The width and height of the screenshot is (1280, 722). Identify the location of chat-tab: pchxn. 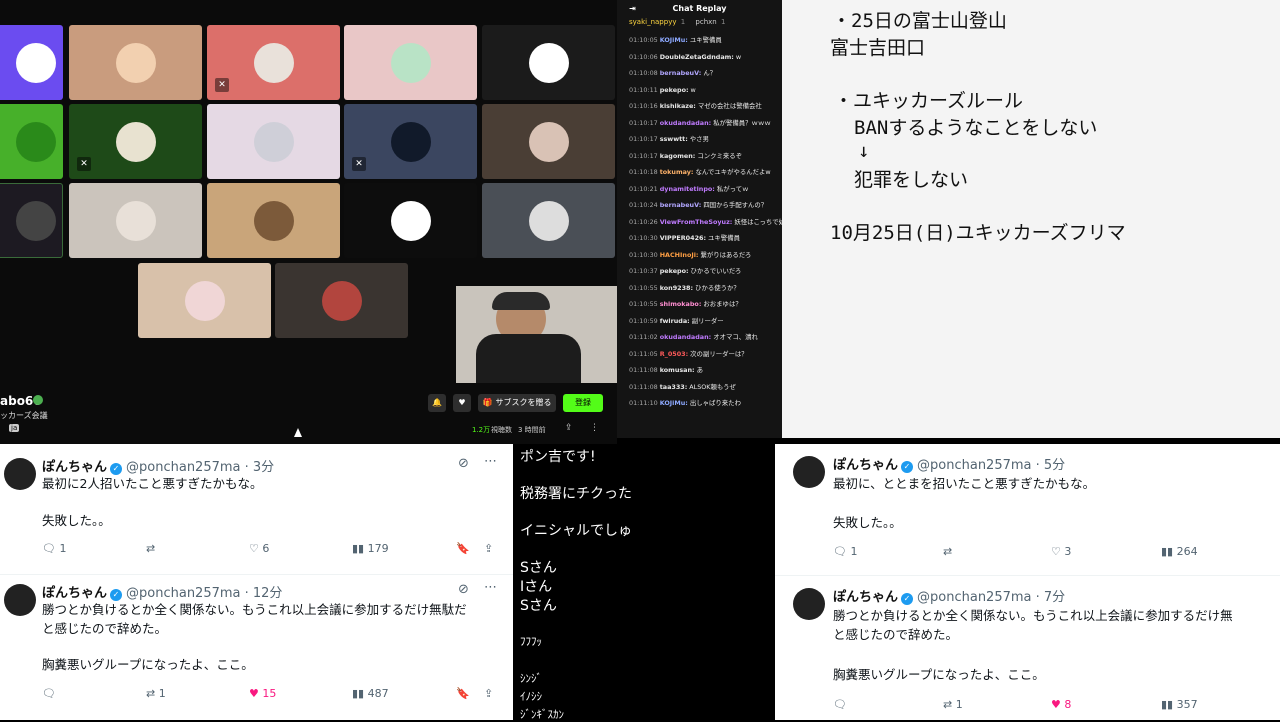
(705, 22).